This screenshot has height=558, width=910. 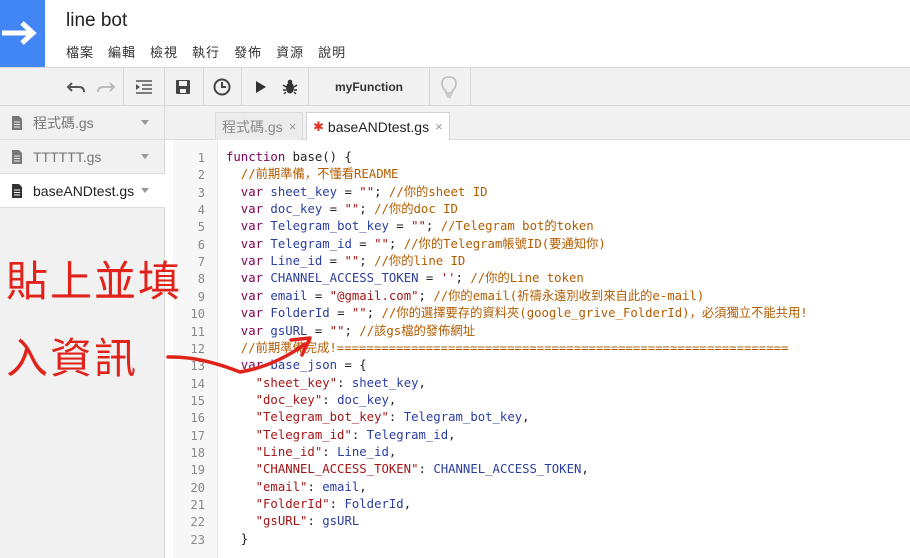 I want to click on line-number: 15, so click(x=197, y=400).